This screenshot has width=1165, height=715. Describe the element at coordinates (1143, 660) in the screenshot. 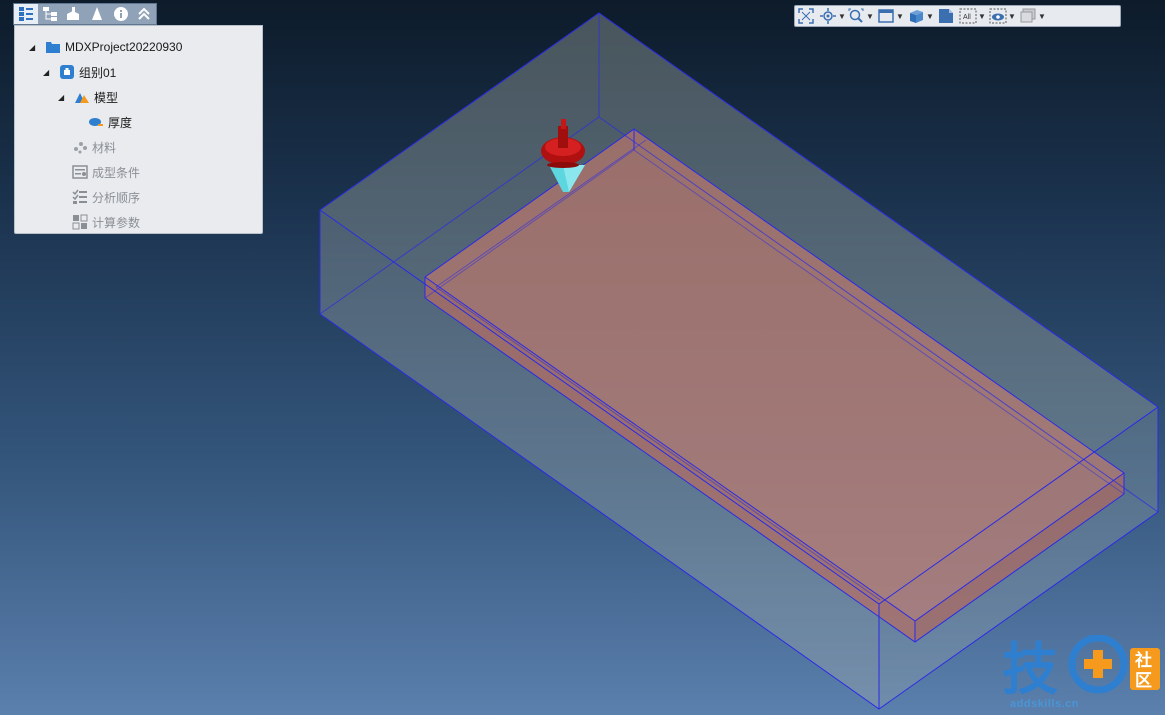

I see `logo-badge-char: 社` at that location.